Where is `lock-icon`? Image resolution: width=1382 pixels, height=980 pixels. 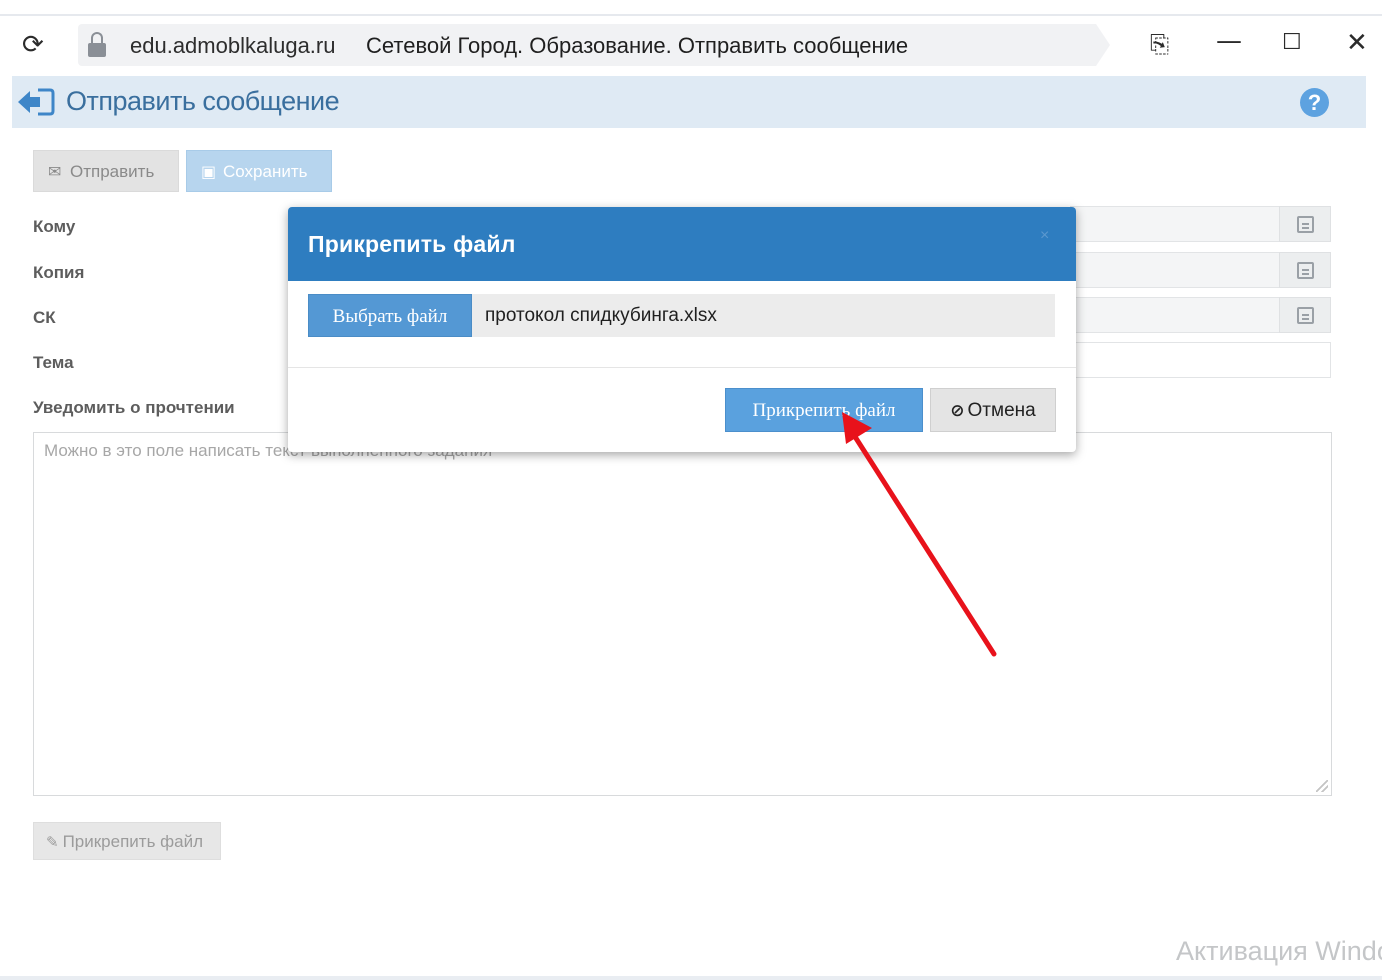 lock-icon is located at coordinates (97, 45).